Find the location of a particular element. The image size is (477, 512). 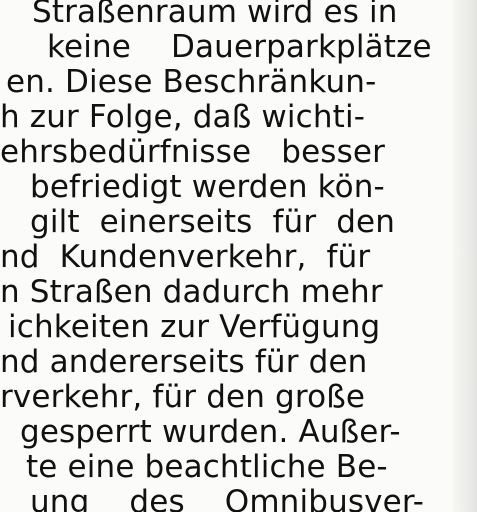

text-line-7: gilt einerseits für den is located at coordinates (213, 222).